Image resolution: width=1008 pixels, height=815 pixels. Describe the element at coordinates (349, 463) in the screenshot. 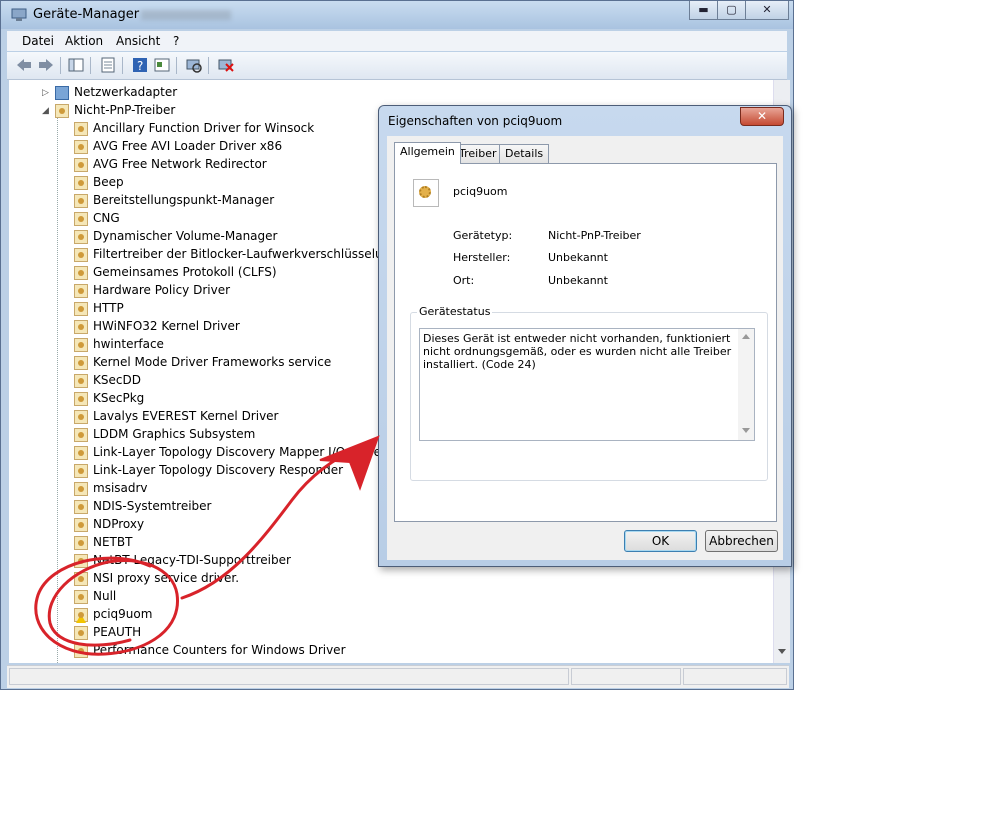

I see `red-arrowhead-annotation` at that location.